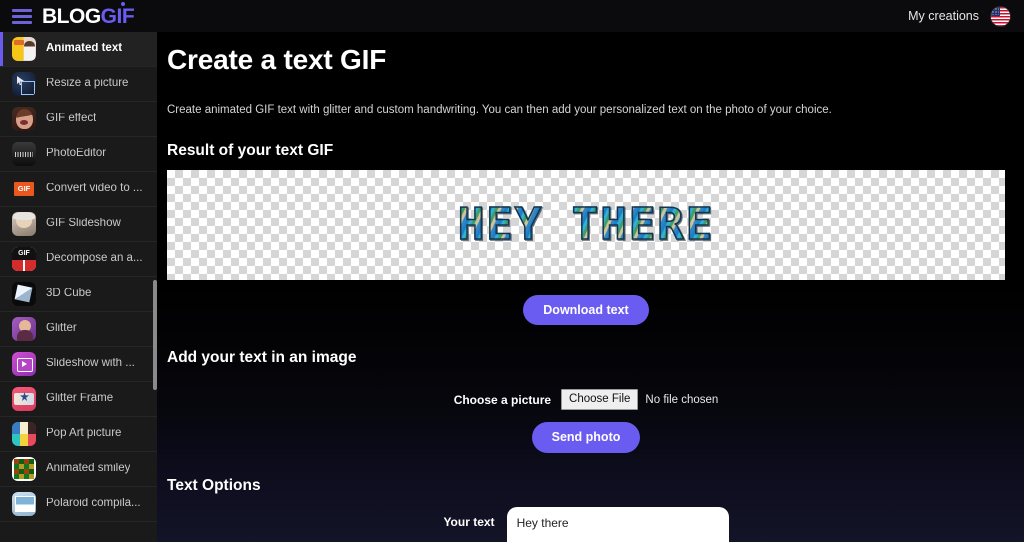 This screenshot has height=542, width=1024. Describe the element at coordinates (24, 224) in the screenshot. I see `gif-slideshow-icon` at that location.